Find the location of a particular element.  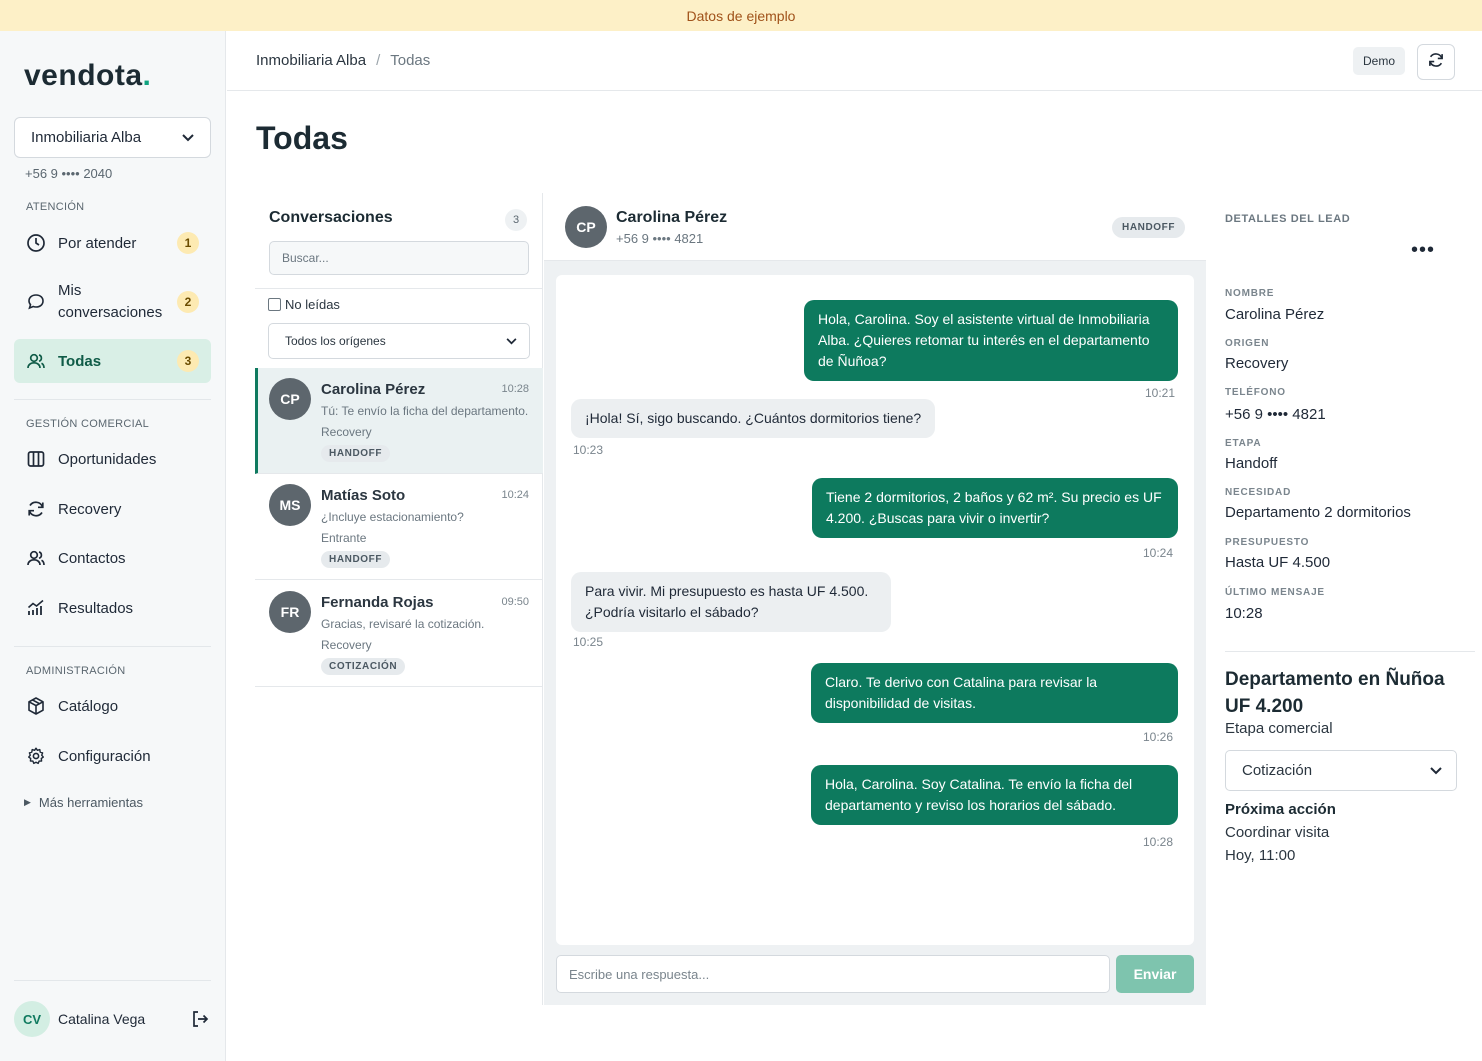

field-value-need: Departamento 2 dormitorios is located at coordinates (1318, 512).